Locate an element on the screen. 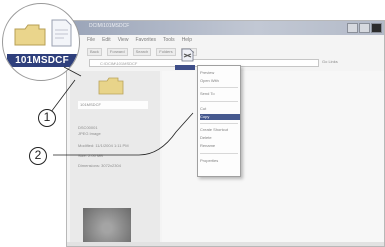  callout-2: 2 is located at coordinates (38, 156).